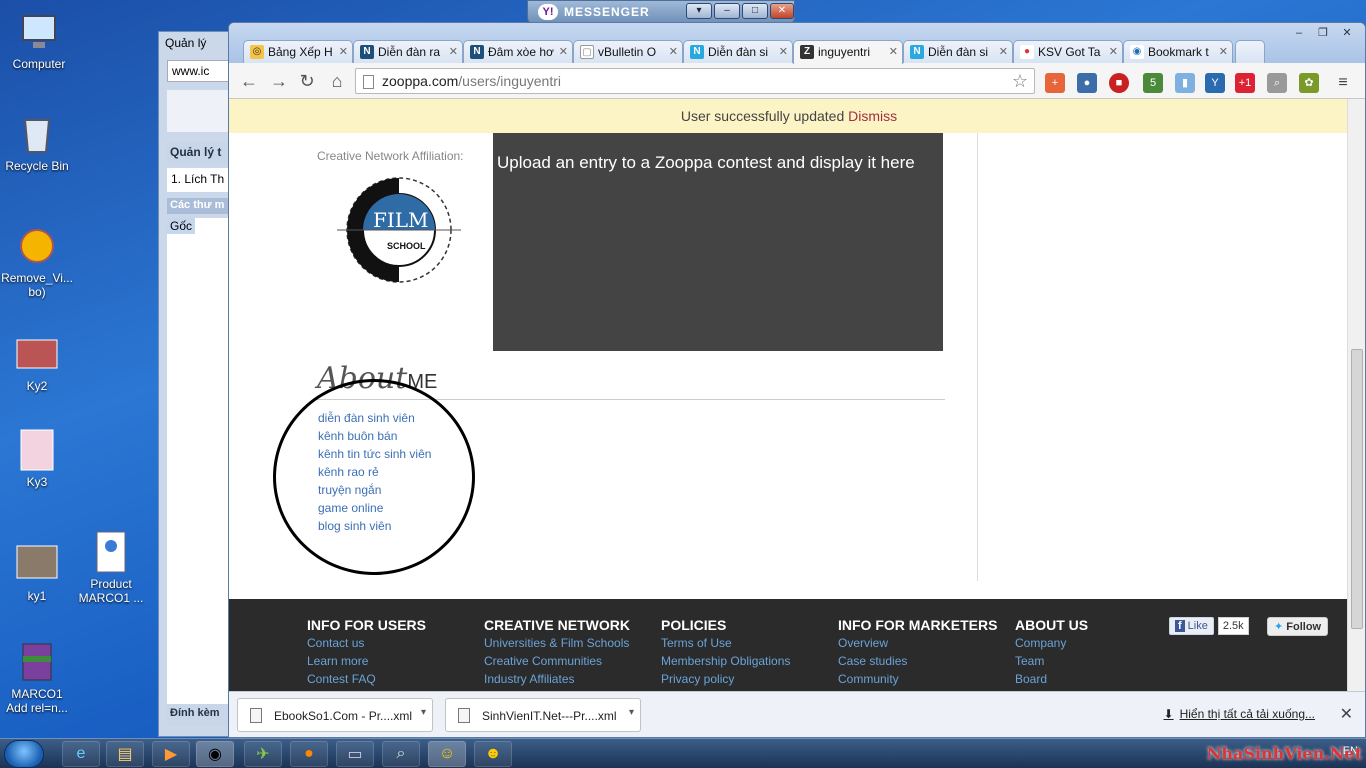 Image resolution: width=1366 pixels, height=768 pixels. What do you see at coordinates (958, 52) in the screenshot?
I see `tab-dien-dan-3: N Diễn đàn si ✕` at bounding box center [958, 52].